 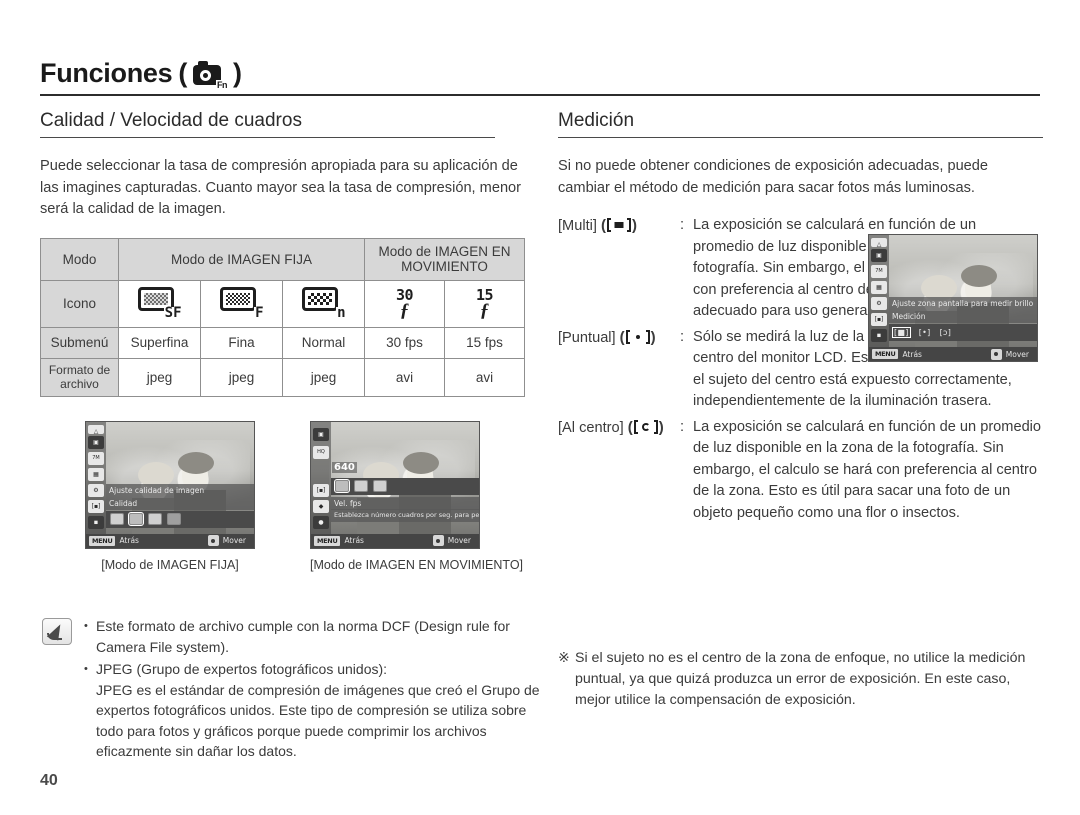 I want to click on lcd-metering-tip-line2: Medición, so click(x=963, y=316).